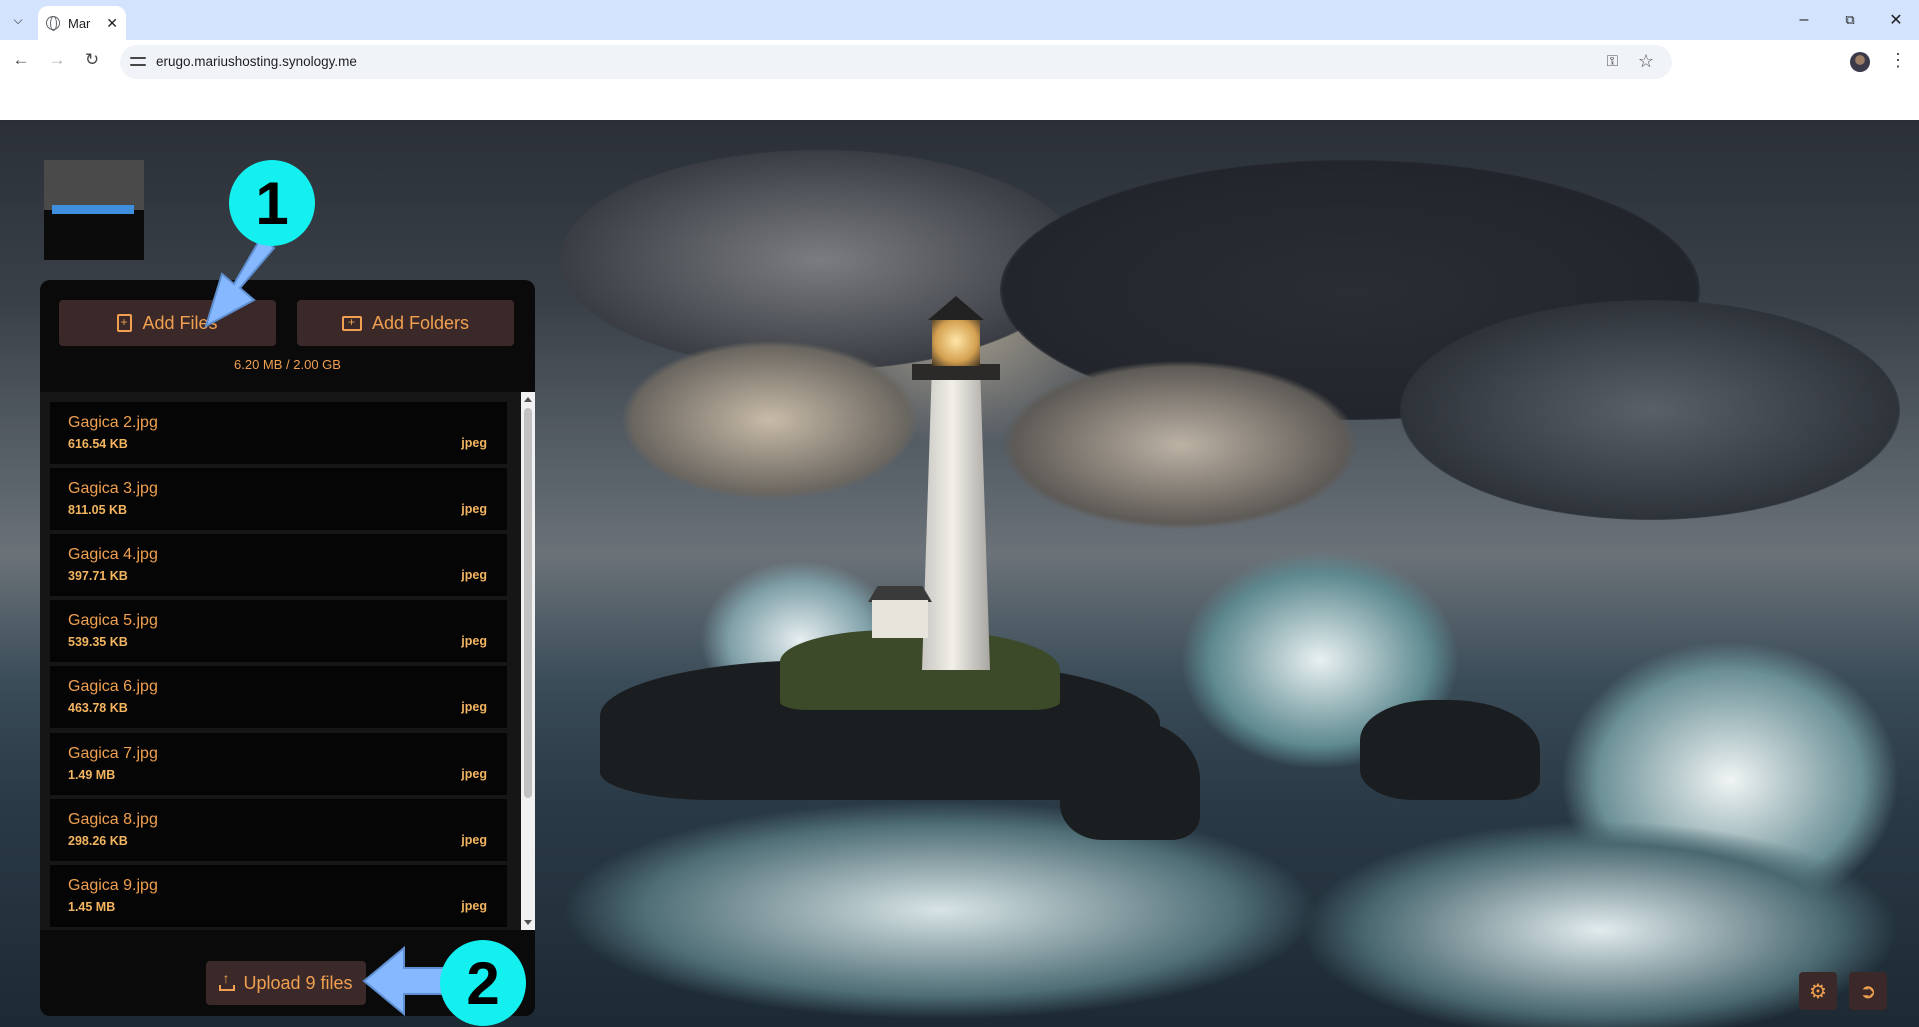  I want to click on minimize-icon: –, so click(1804, 20).